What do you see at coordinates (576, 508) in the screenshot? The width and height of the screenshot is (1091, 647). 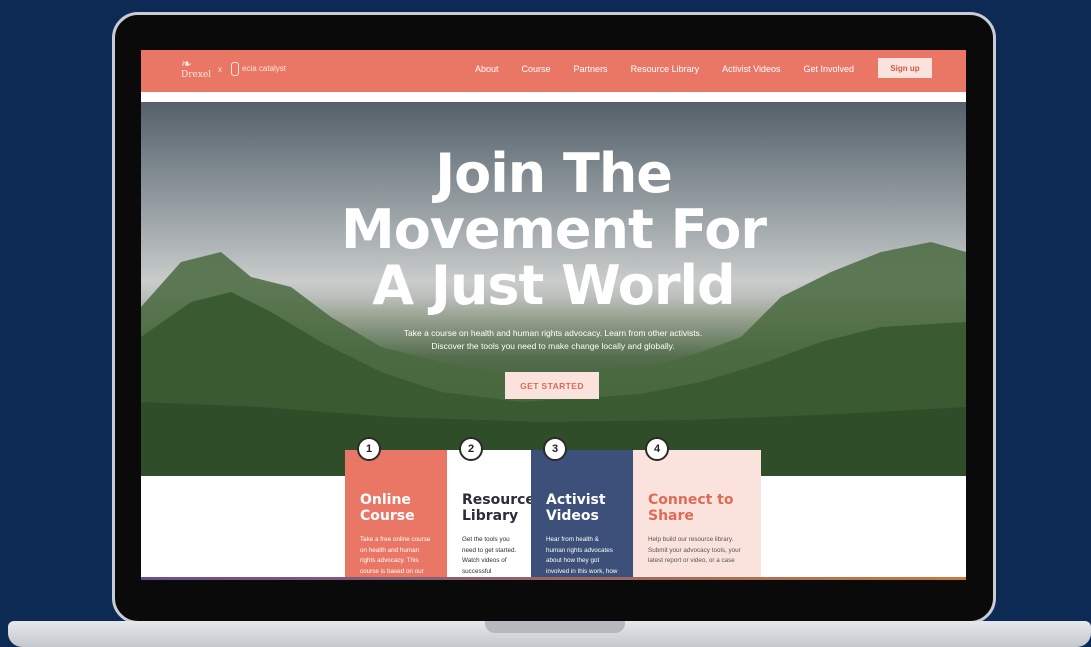 I see `card-title: Activist Videos` at bounding box center [576, 508].